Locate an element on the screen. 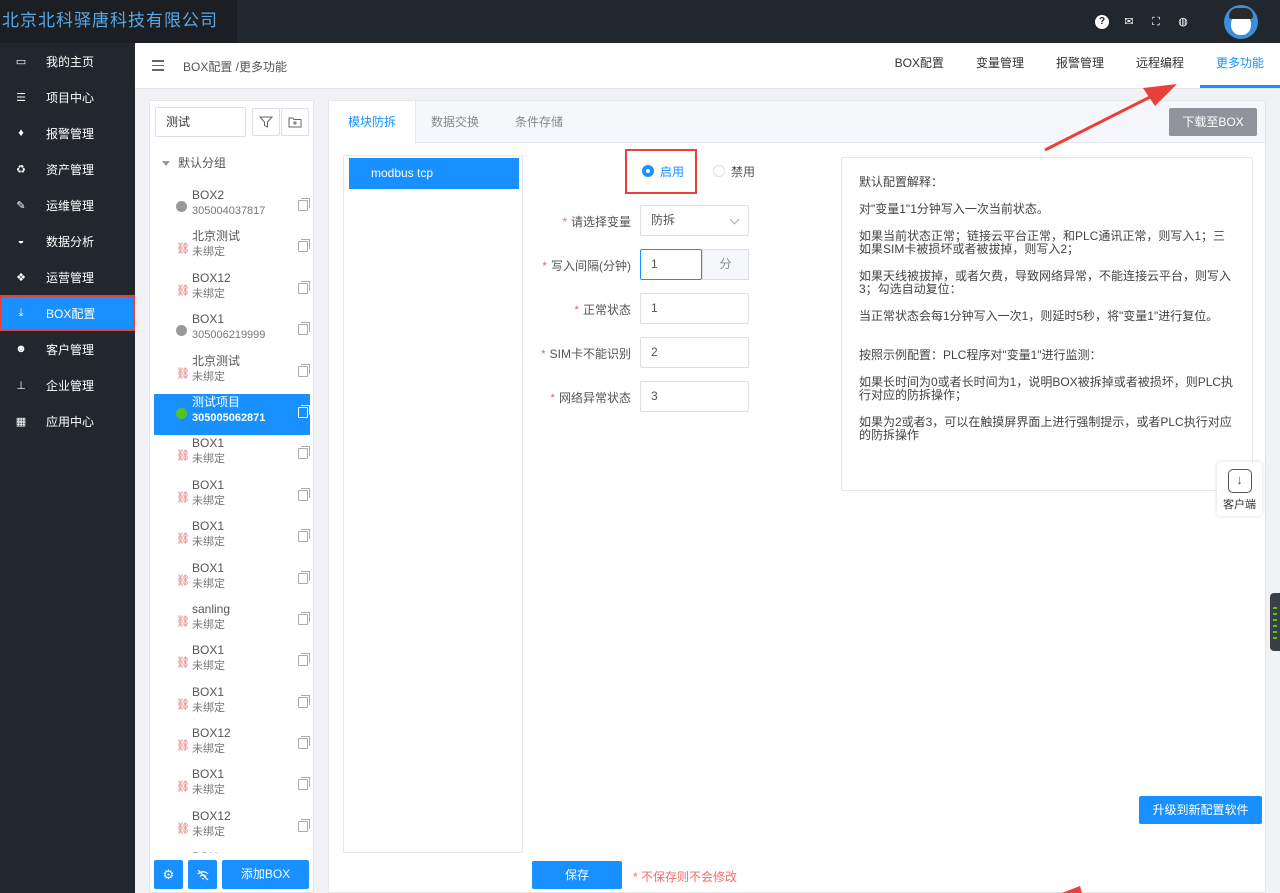 Image resolution: width=1280 pixels, height=893 pixels. settings-button: ⚙ is located at coordinates (168, 874).